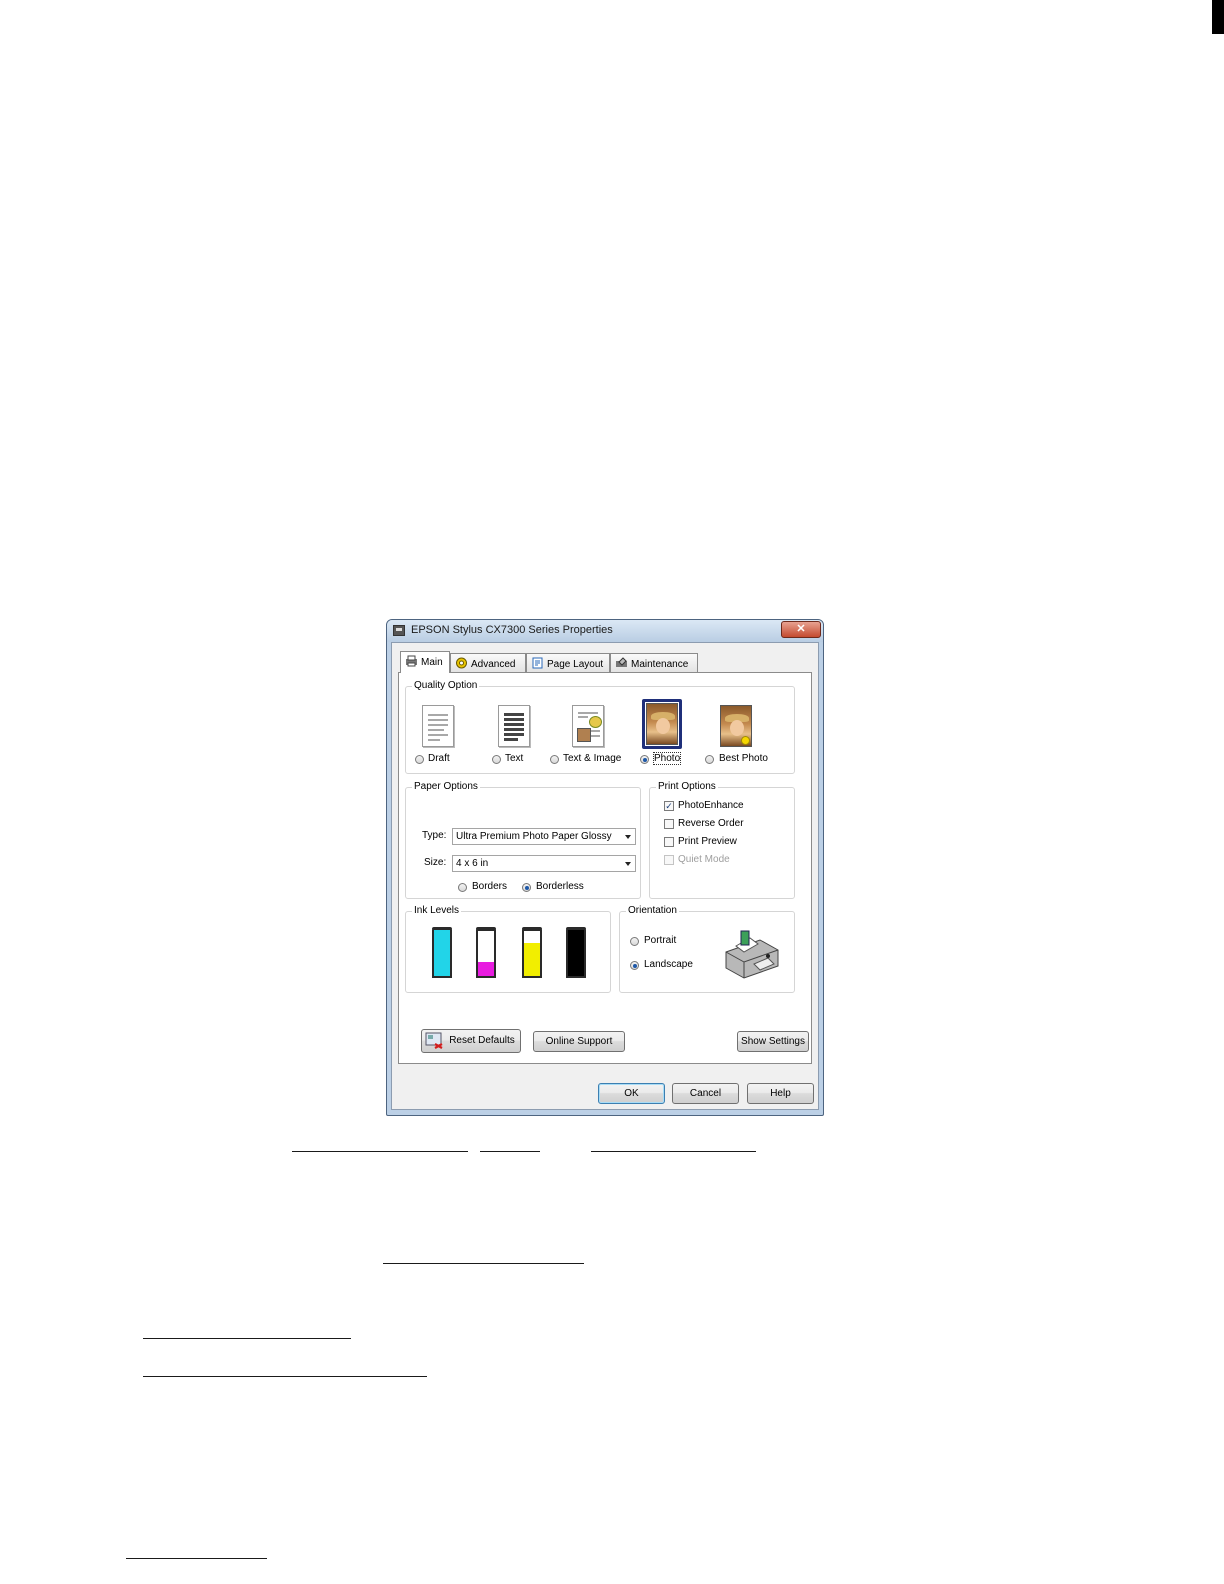 The width and height of the screenshot is (1224, 1584). What do you see at coordinates (576, 952) in the screenshot?
I see `ink-black` at bounding box center [576, 952].